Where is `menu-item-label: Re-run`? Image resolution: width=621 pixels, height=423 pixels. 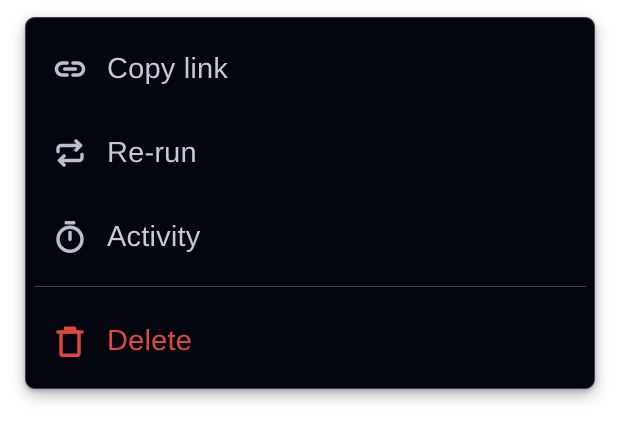 menu-item-label: Re-run is located at coordinates (152, 152).